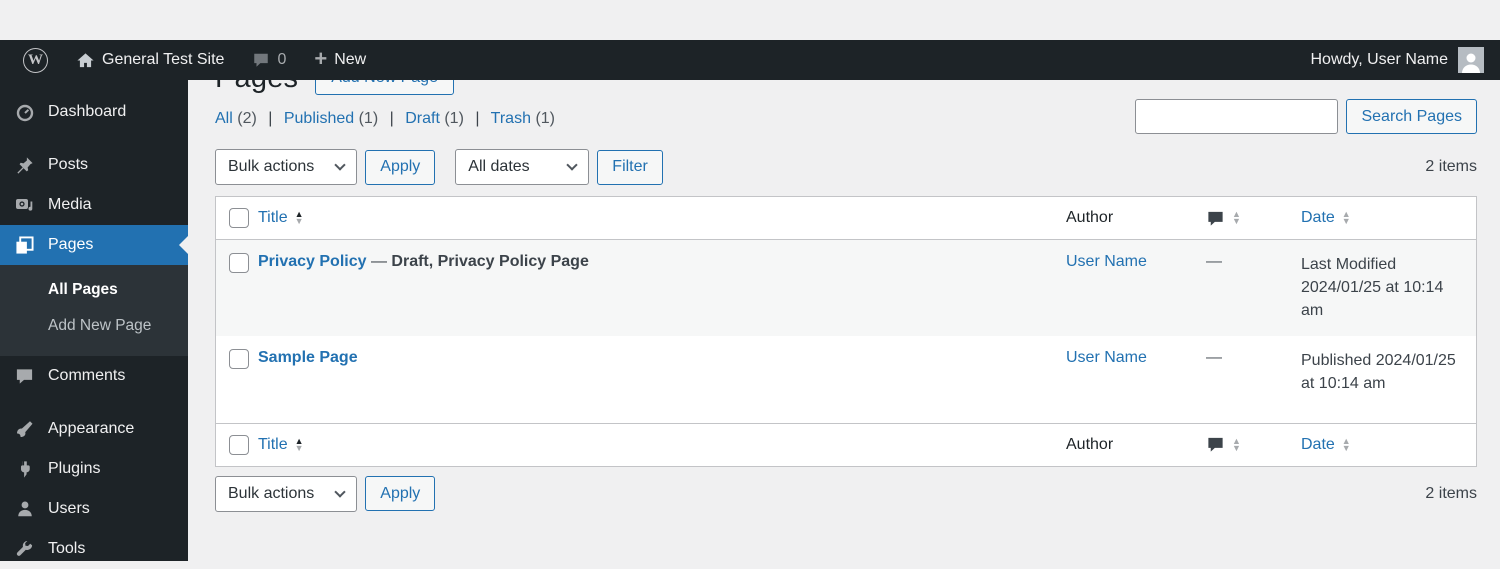  Describe the element at coordinates (400, 167) in the screenshot. I see `apply-button: Apply` at that location.